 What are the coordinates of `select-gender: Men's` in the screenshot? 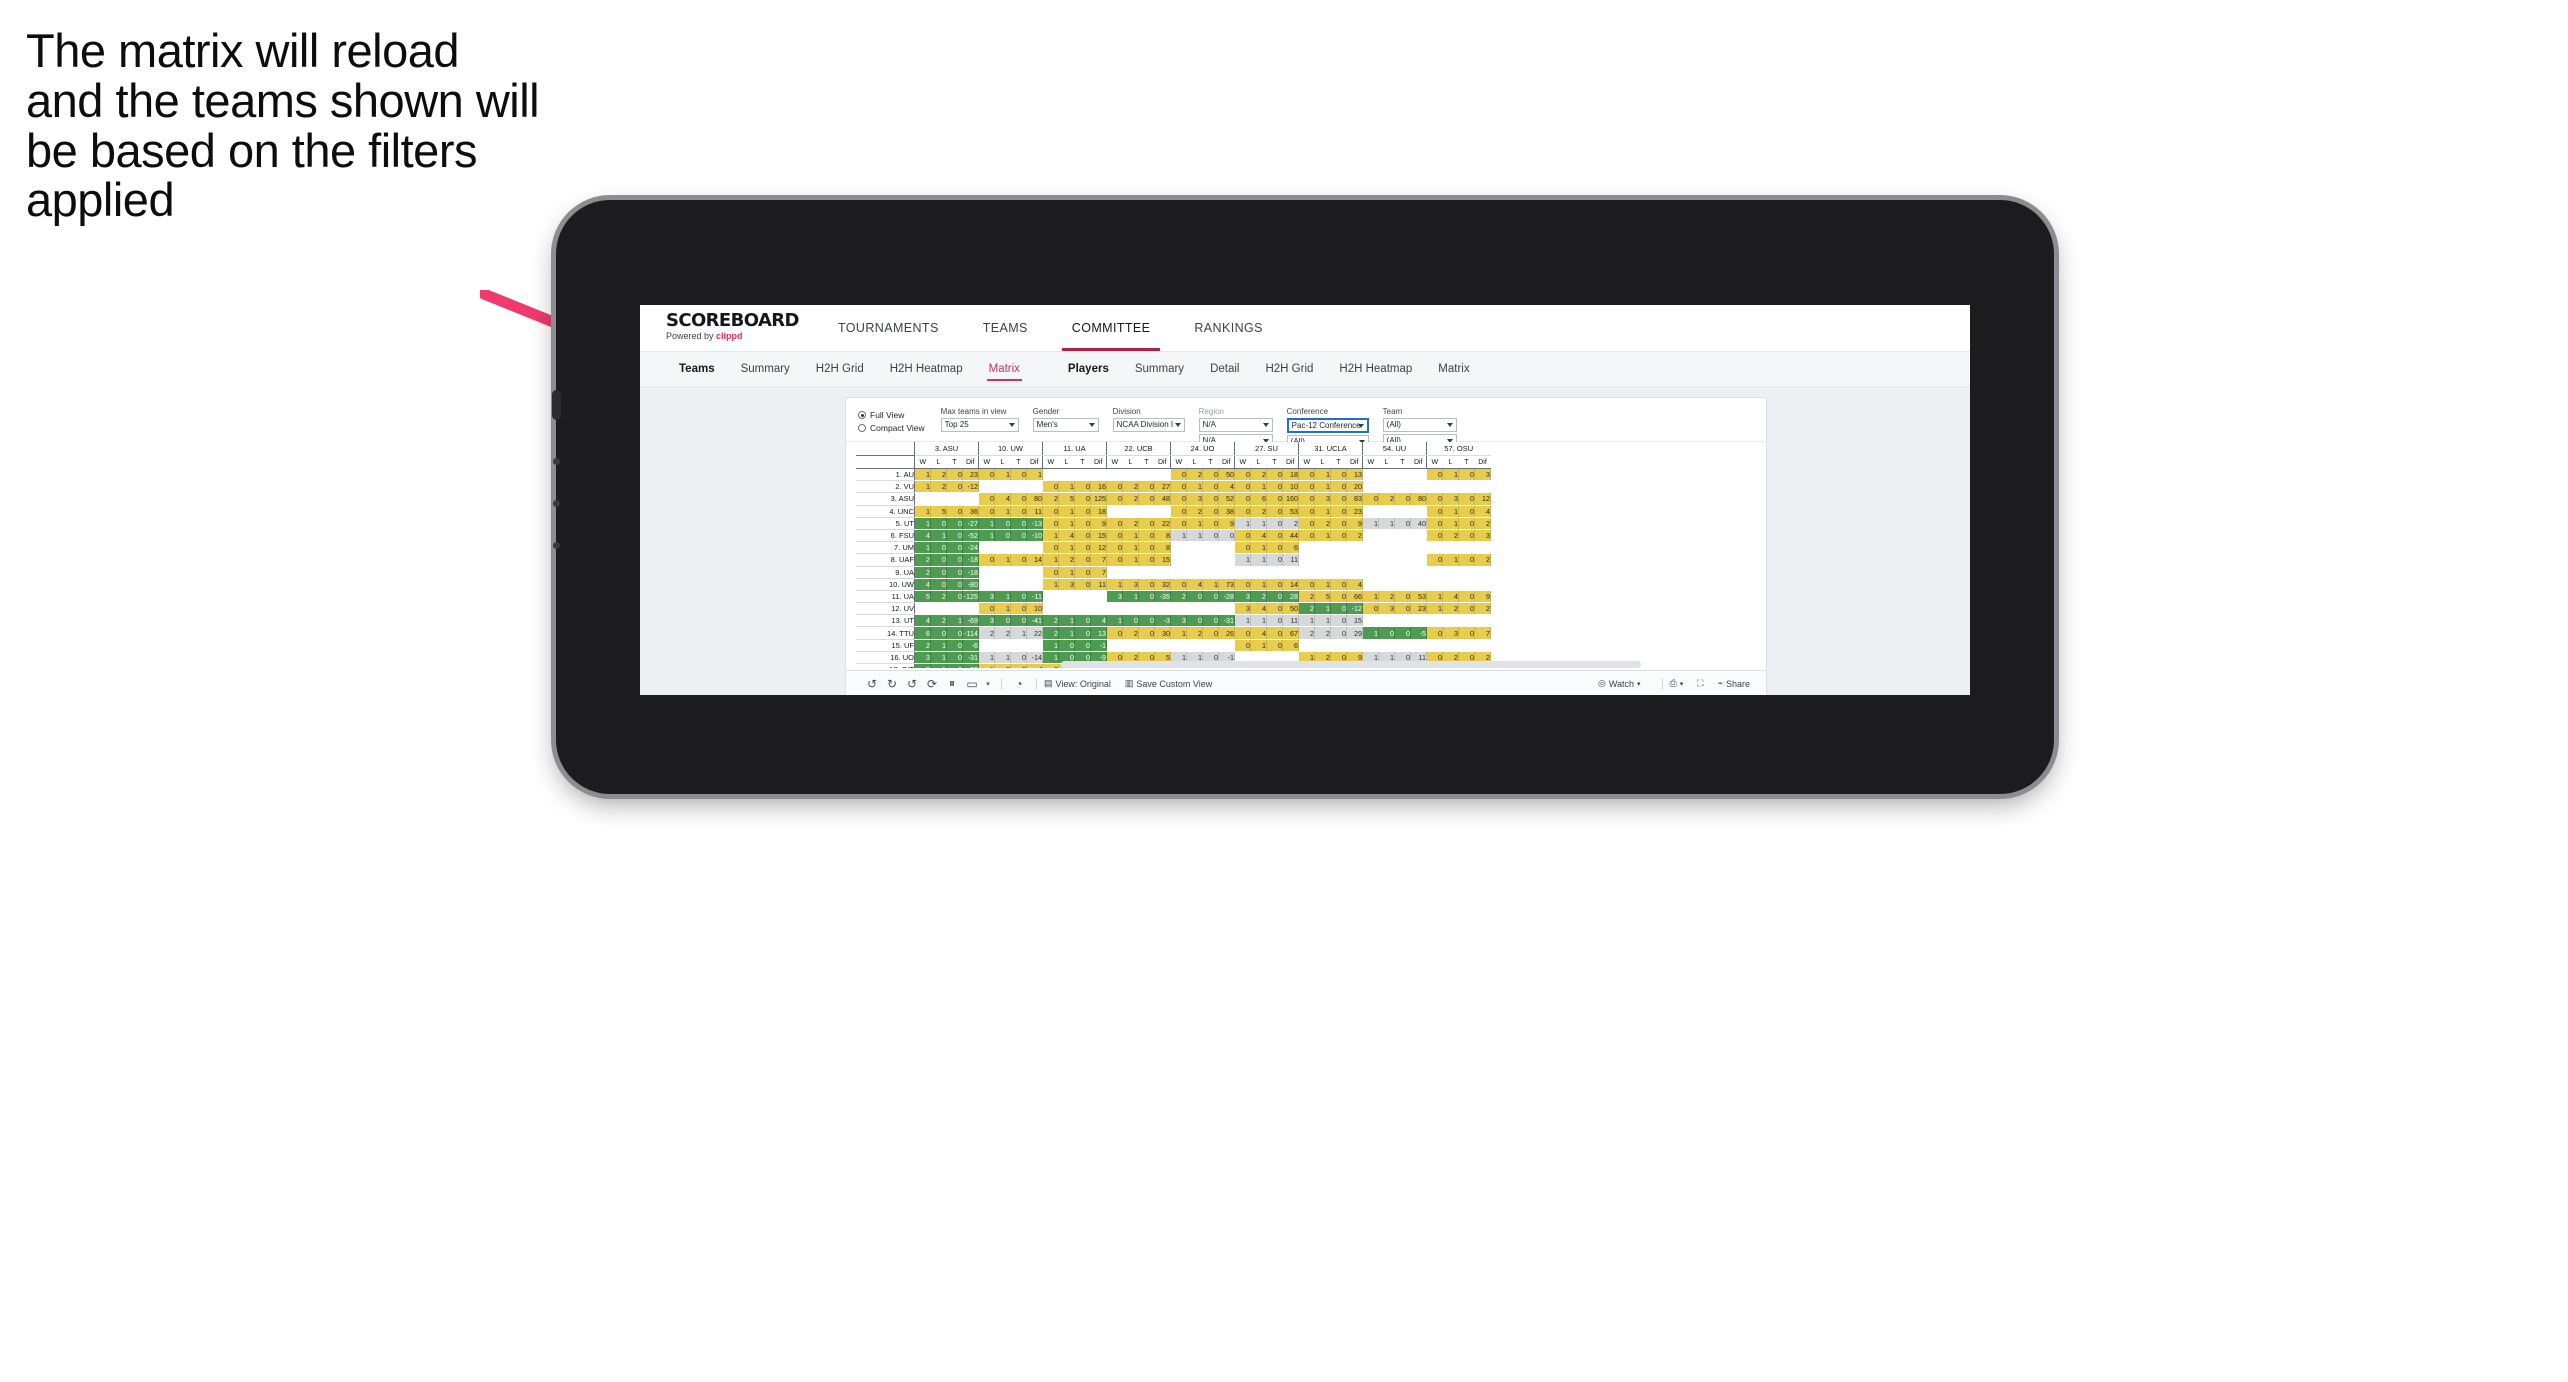 It's located at (1065, 425).